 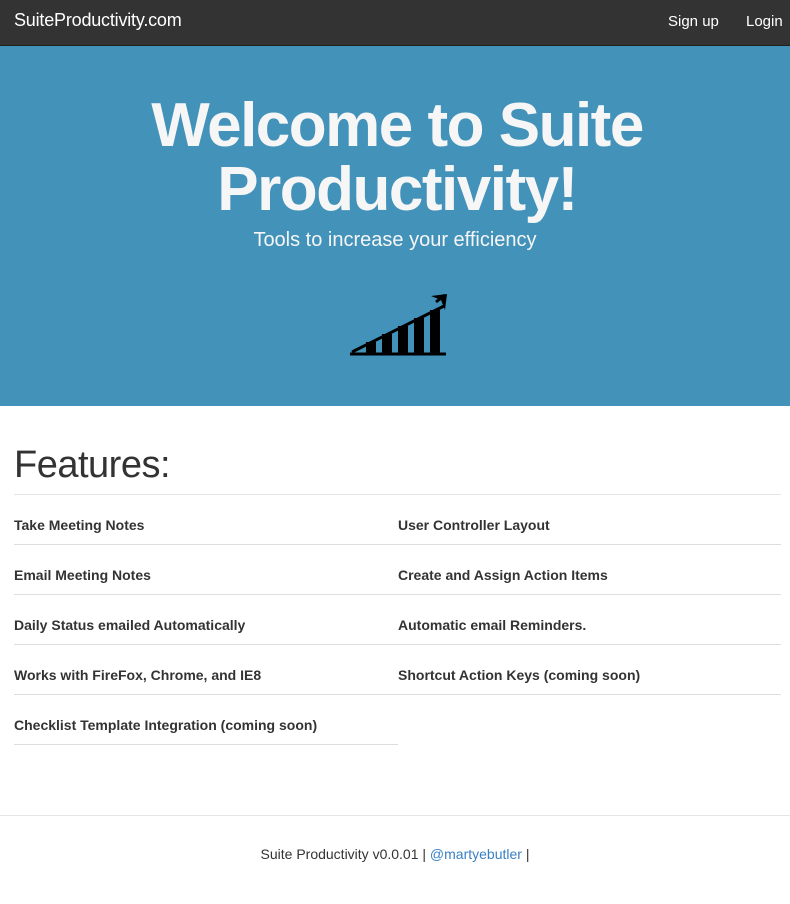 I want to click on feature-item: Automatic email Reminders., so click(x=589, y=620).